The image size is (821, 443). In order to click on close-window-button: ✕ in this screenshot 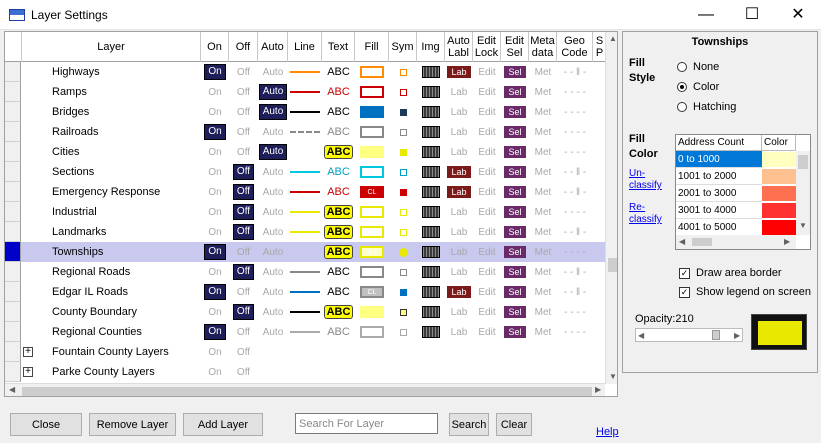, I will do `click(798, 15)`.